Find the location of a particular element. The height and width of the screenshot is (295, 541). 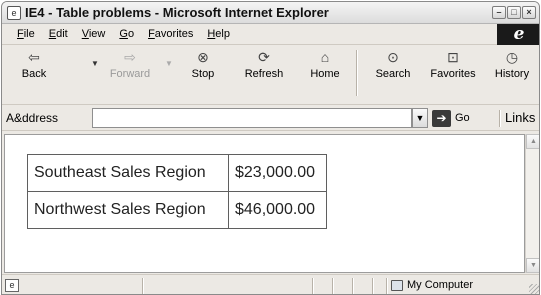

menu-favorites: Favorites is located at coordinates (170, 34).